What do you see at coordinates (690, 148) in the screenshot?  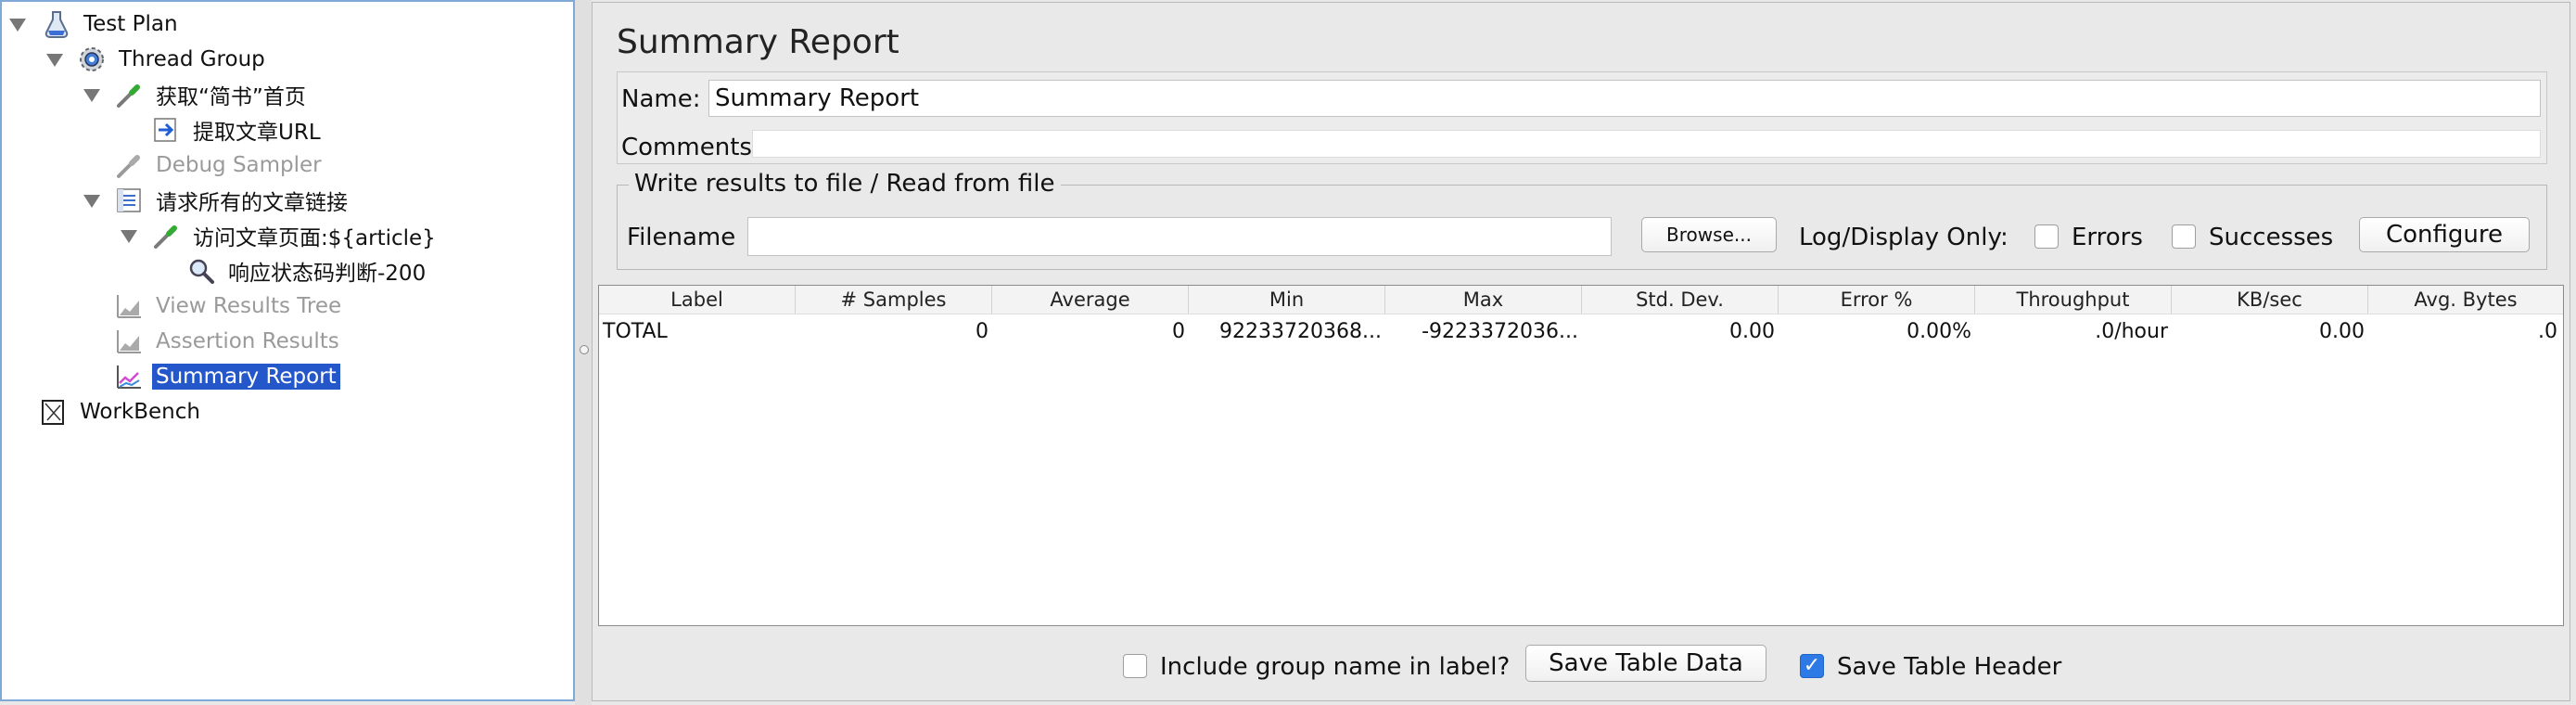 I see `comments-label: Comments:` at bounding box center [690, 148].